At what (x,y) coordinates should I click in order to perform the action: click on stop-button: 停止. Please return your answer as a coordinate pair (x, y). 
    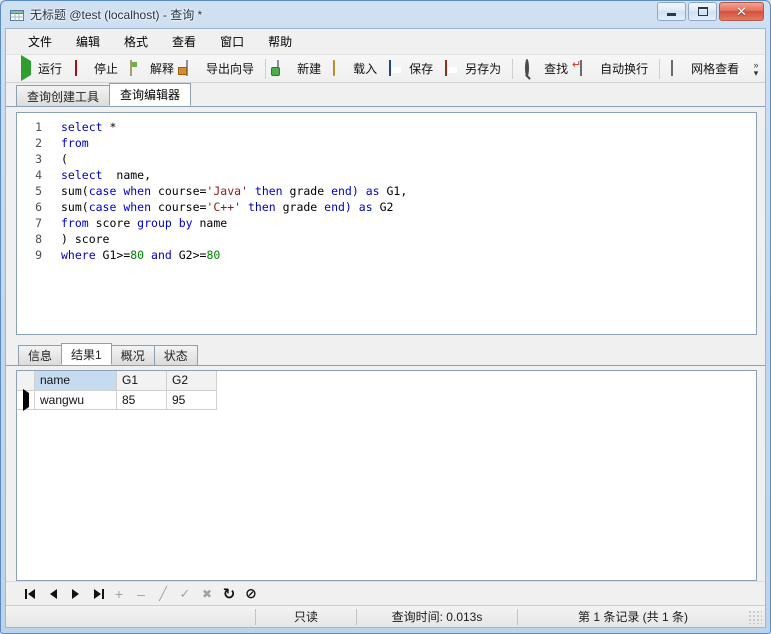
    Looking at the image, I should click on (96, 69).